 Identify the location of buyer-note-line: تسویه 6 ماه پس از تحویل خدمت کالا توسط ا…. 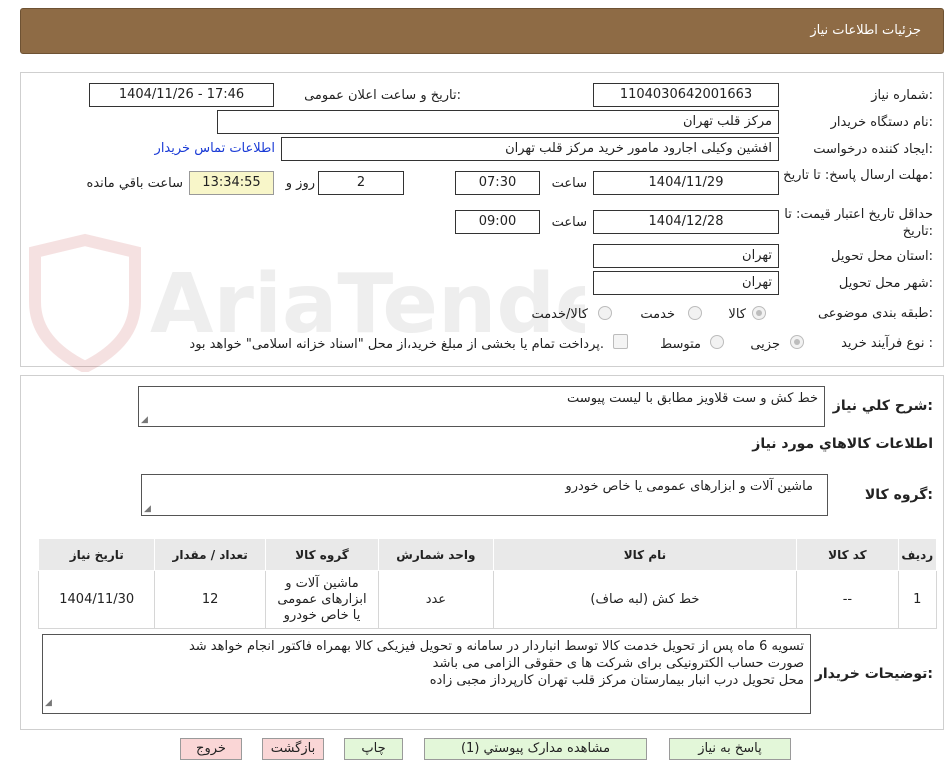
(496, 646).